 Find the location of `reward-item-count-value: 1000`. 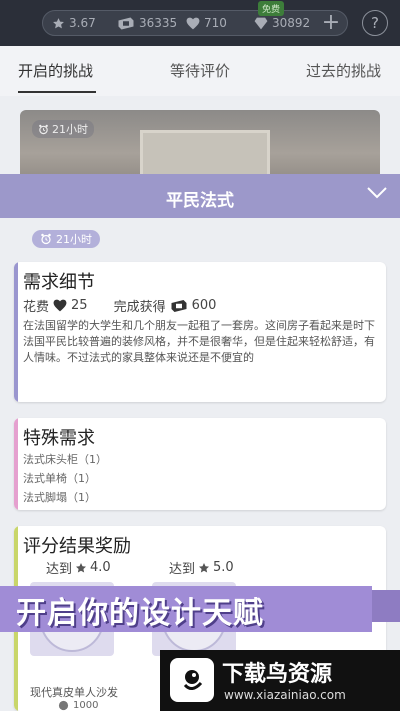

reward-item-count-value: 1000 is located at coordinates (86, 705).